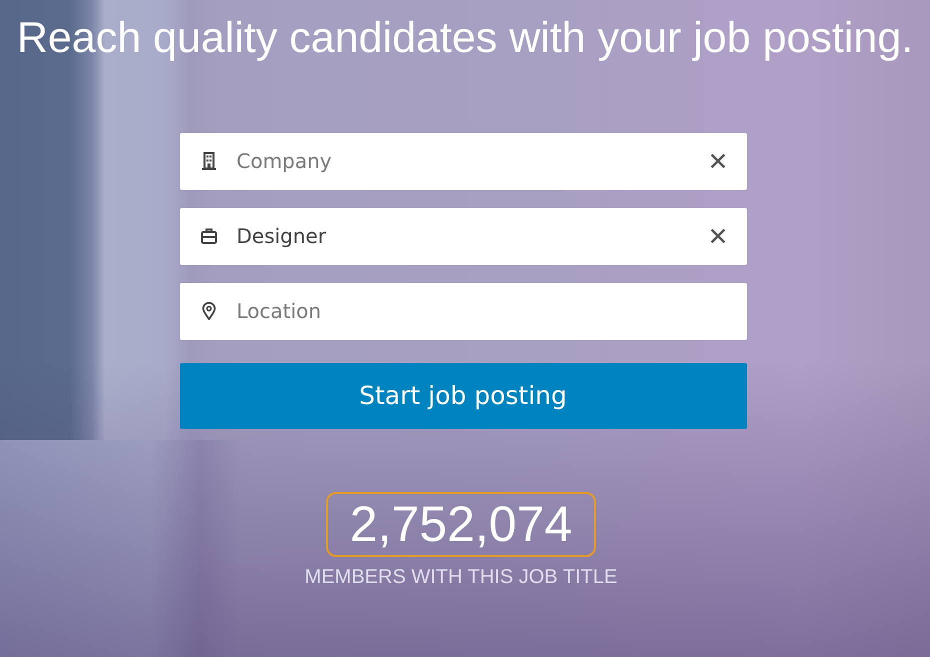  Describe the element at coordinates (208, 236) in the screenshot. I see `briefcase-icon` at that location.